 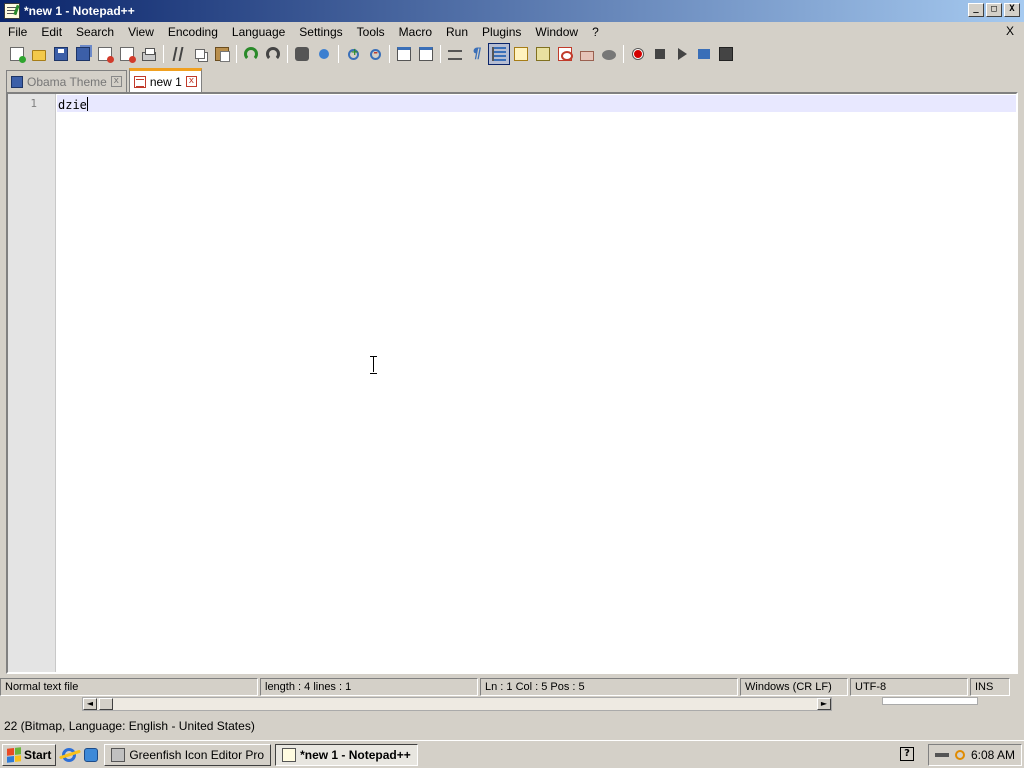 I want to click on tab-obama-theme: Obama Theme x, so click(x=66, y=81).